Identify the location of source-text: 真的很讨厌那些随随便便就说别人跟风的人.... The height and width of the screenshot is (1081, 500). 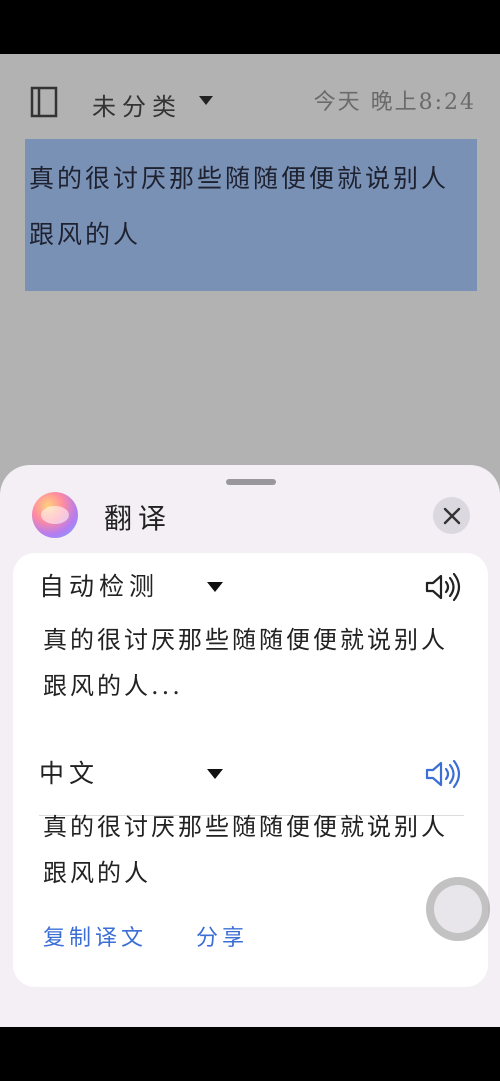
(258, 663).